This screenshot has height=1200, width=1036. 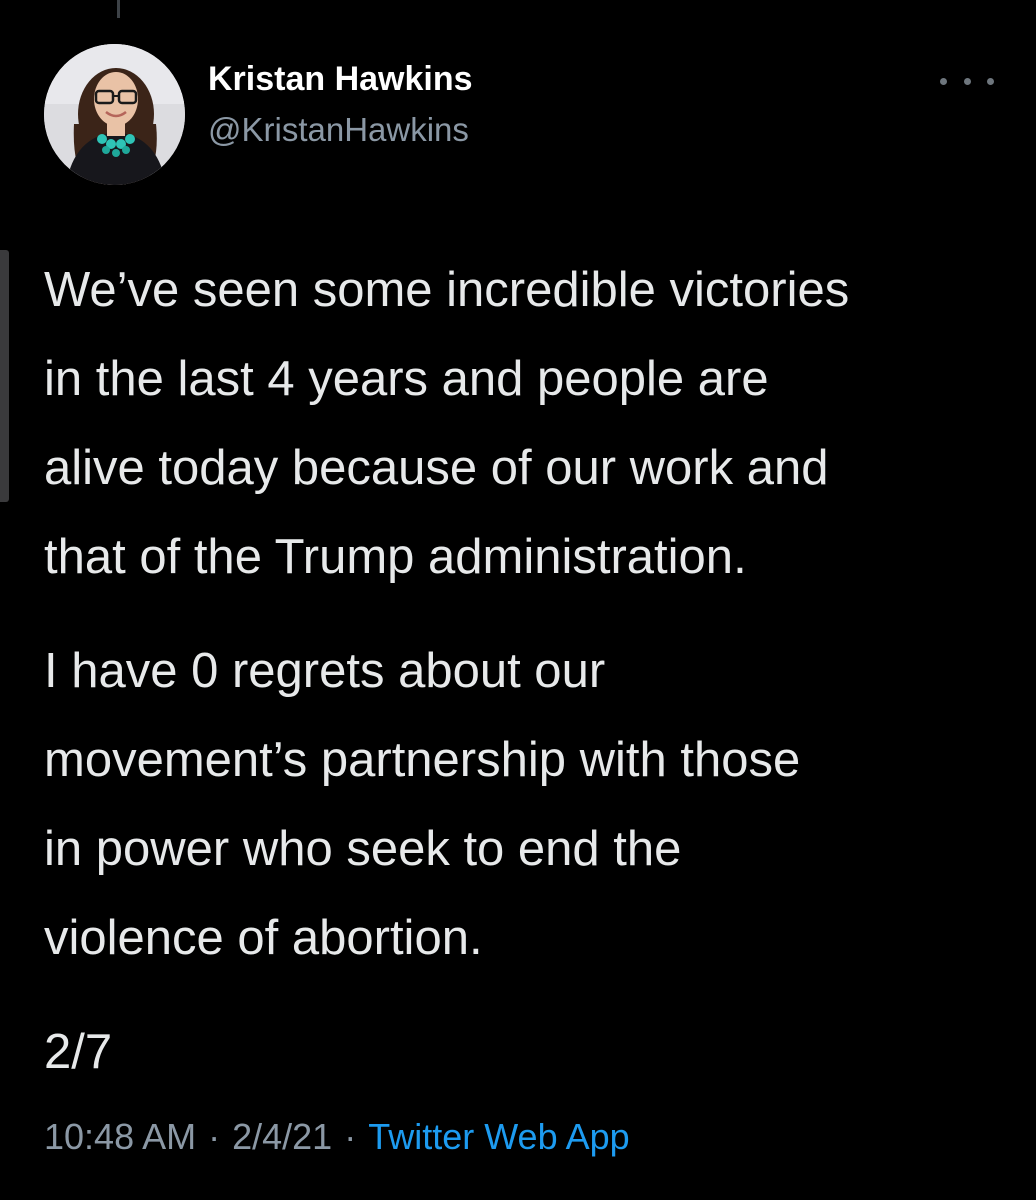 I want to click on more-horizontal-icon, so click(x=943, y=81).